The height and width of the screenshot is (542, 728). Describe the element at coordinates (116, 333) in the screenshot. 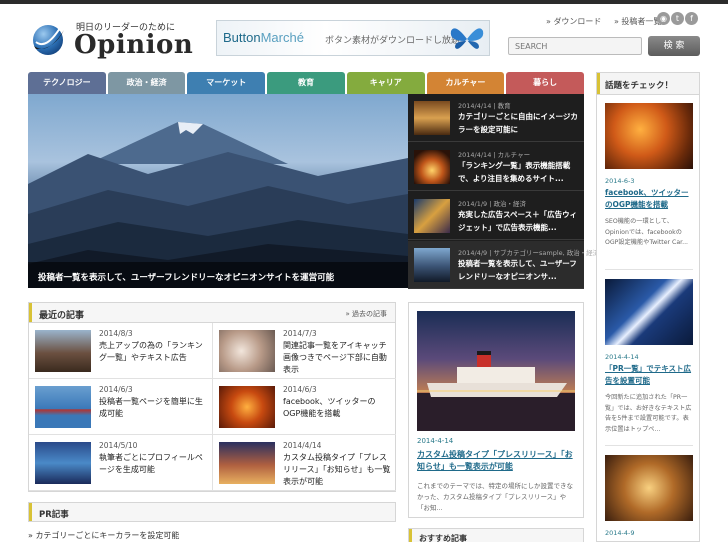

I see `post-date: 2014/8/3` at that location.